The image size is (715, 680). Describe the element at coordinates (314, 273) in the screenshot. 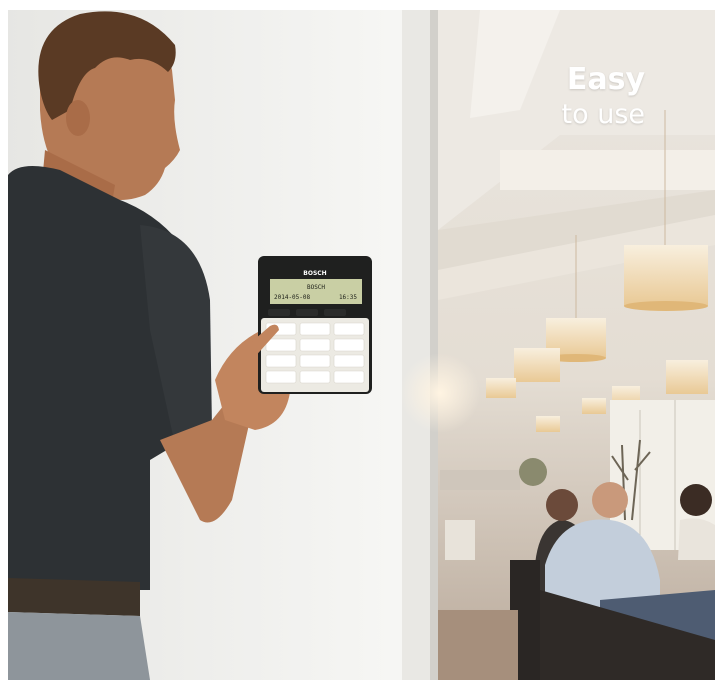

I see `keypad-brand: BOSCH` at that location.